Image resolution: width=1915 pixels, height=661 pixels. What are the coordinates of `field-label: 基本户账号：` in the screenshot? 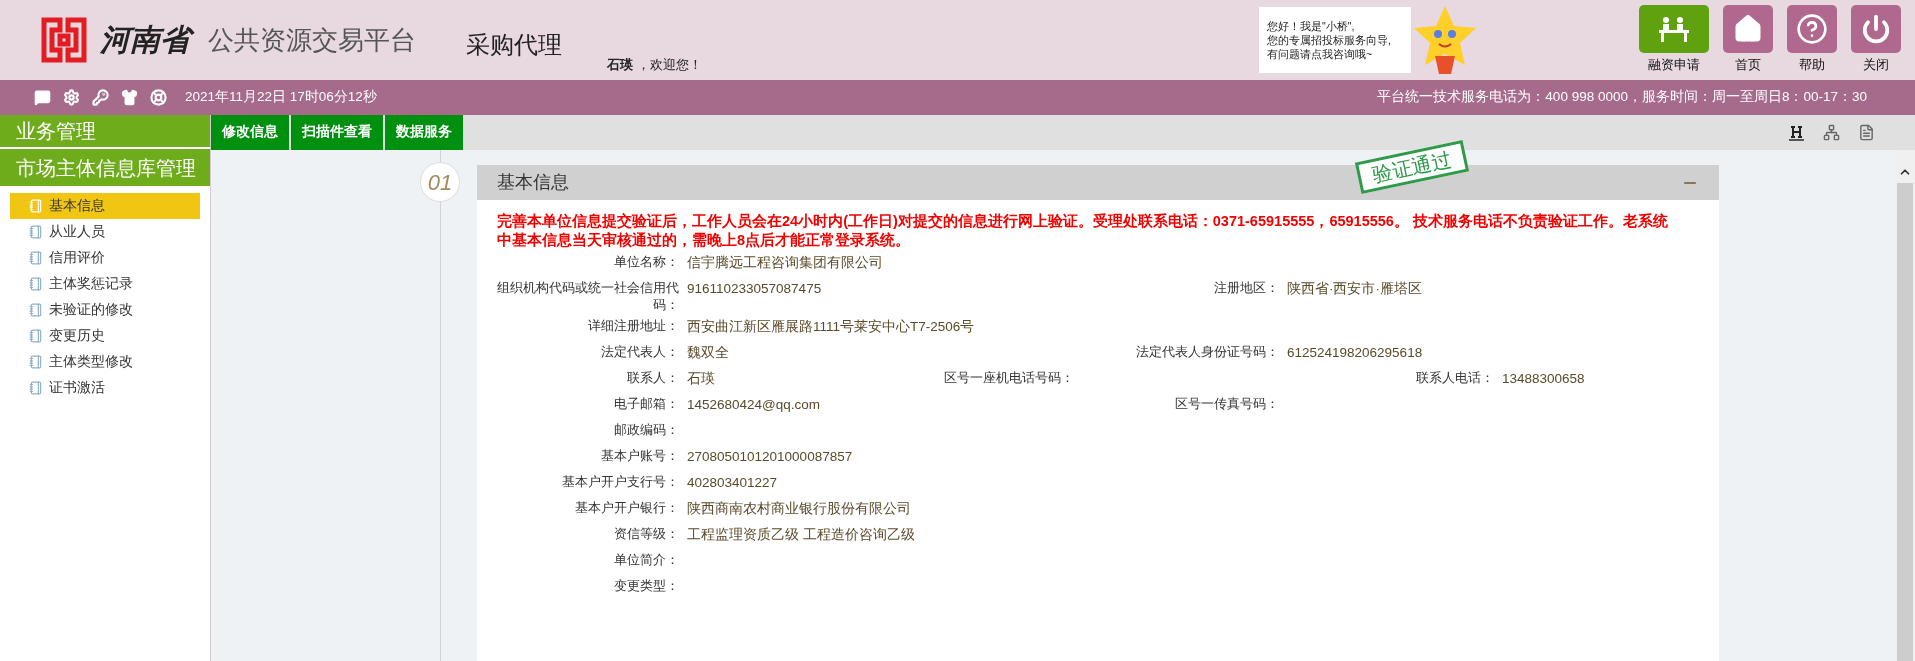 It's located at (640, 455).